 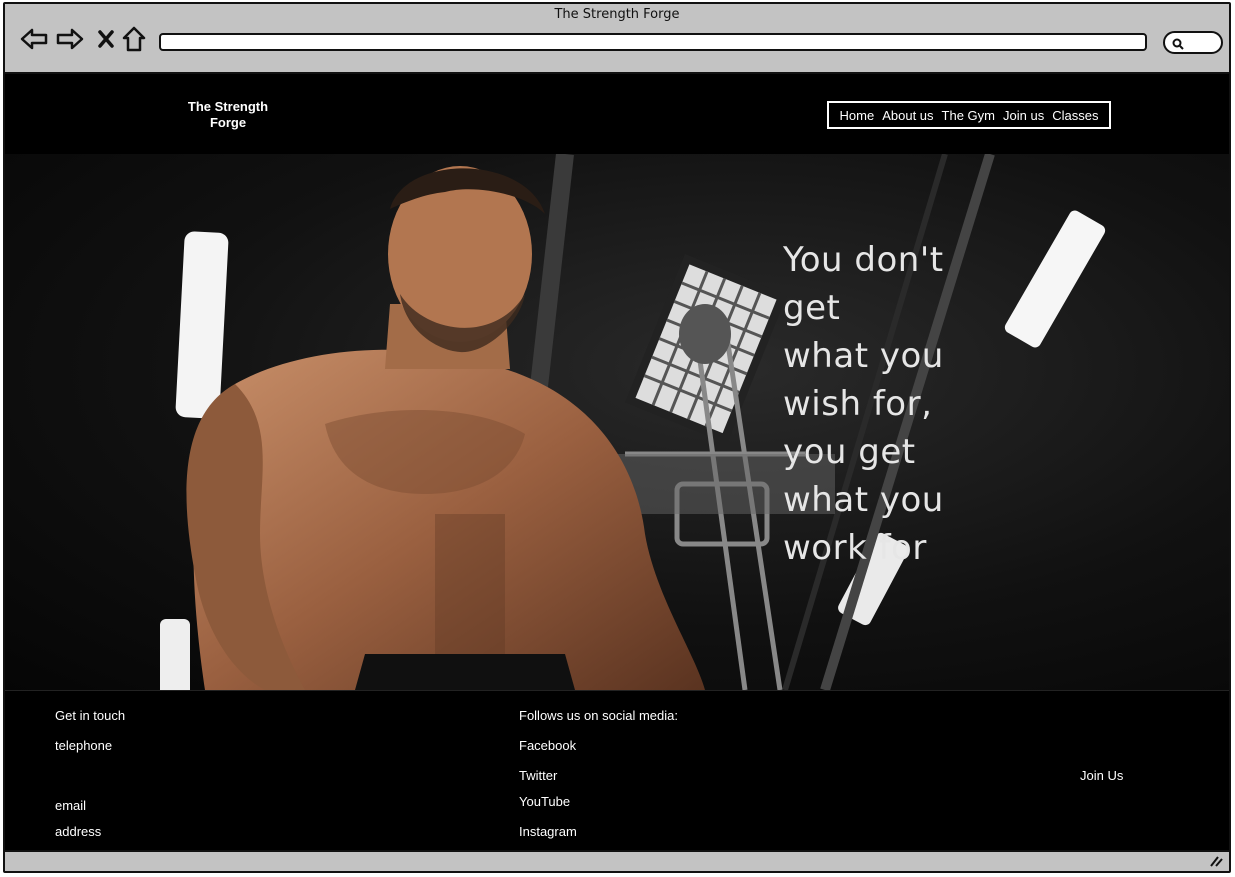 What do you see at coordinates (855, 548) in the screenshot?
I see `quote-line: work for` at bounding box center [855, 548].